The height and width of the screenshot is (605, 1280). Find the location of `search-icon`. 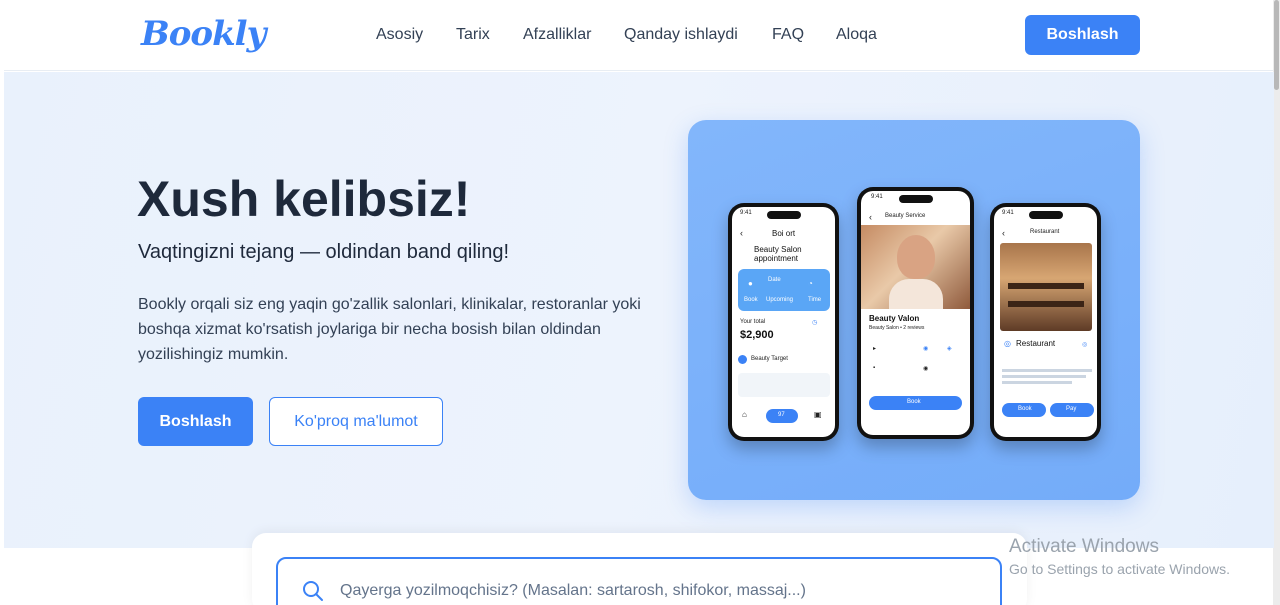

search-icon is located at coordinates (313, 592).